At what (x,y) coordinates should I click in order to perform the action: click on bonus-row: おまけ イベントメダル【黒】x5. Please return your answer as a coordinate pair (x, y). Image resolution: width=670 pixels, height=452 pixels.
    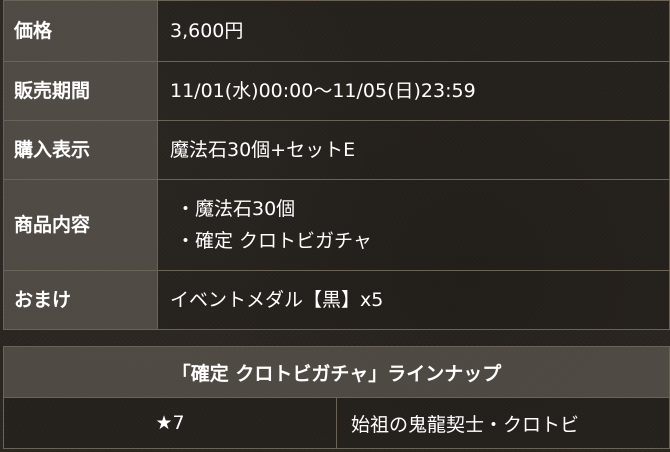
    Looking at the image, I should click on (336, 300).